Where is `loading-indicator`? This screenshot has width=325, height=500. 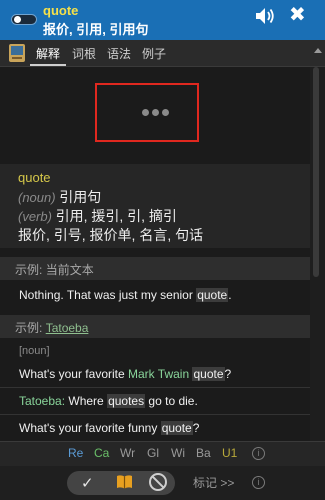
loading-indicator is located at coordinates (147, 112).